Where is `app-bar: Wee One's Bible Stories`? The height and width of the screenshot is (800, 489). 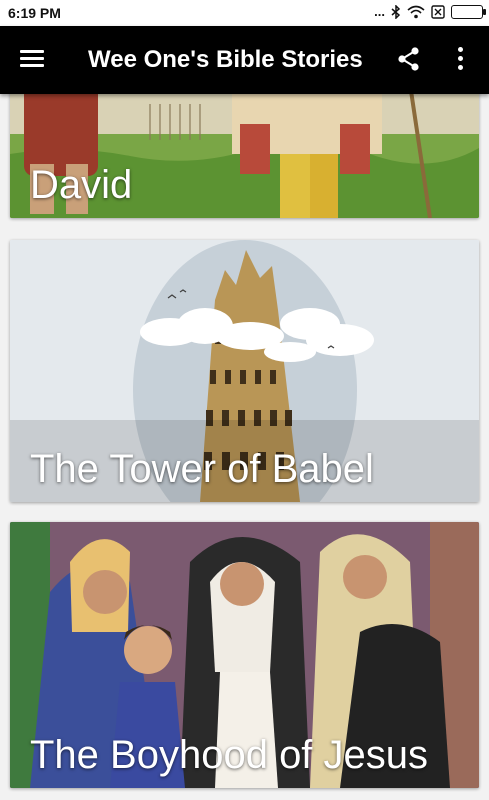
app-bar: Wee One's Bible Stories is located at coordinates (244, 60).